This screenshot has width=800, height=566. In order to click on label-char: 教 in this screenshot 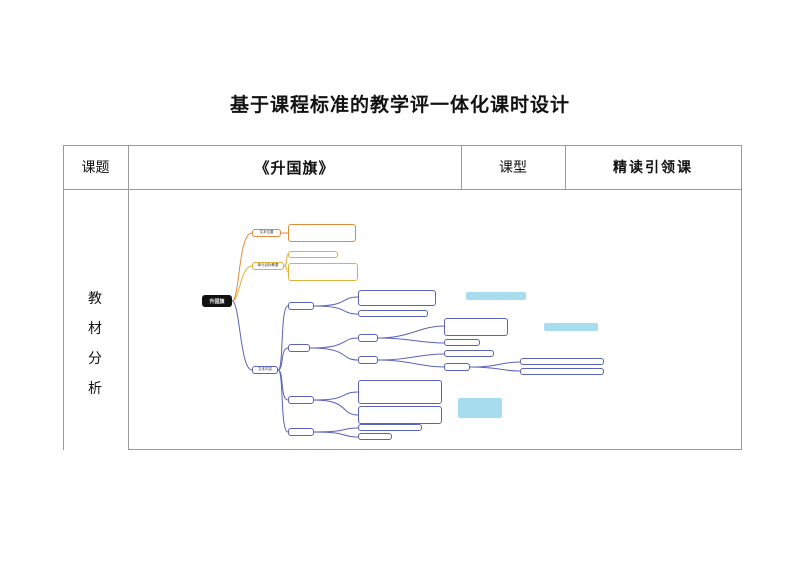, I will do `click(95, 299)`.